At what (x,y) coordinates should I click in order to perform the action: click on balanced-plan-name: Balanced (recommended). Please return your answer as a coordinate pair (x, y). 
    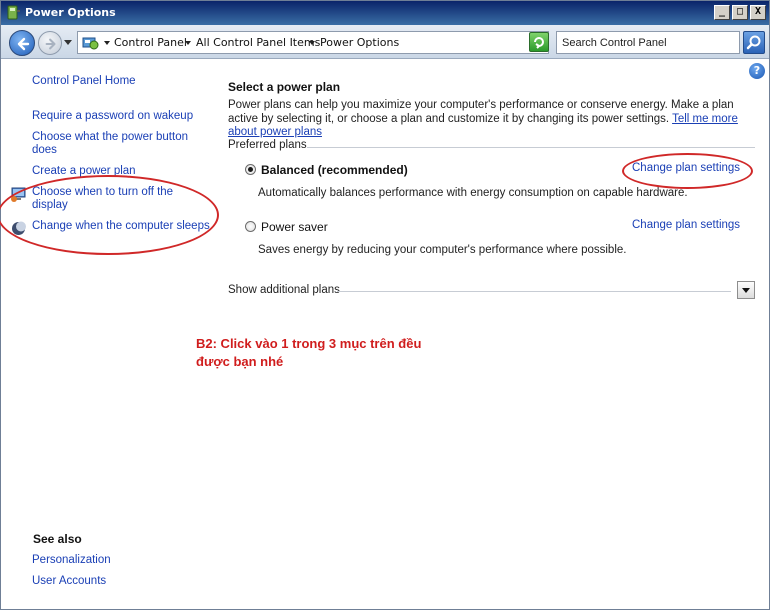
    Looking at the image, I should click on (334, 170).